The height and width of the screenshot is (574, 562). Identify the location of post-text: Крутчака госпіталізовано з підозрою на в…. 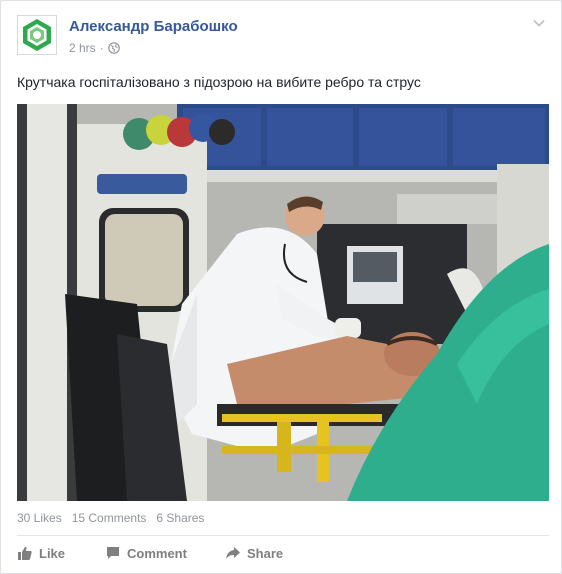
(219, 82).